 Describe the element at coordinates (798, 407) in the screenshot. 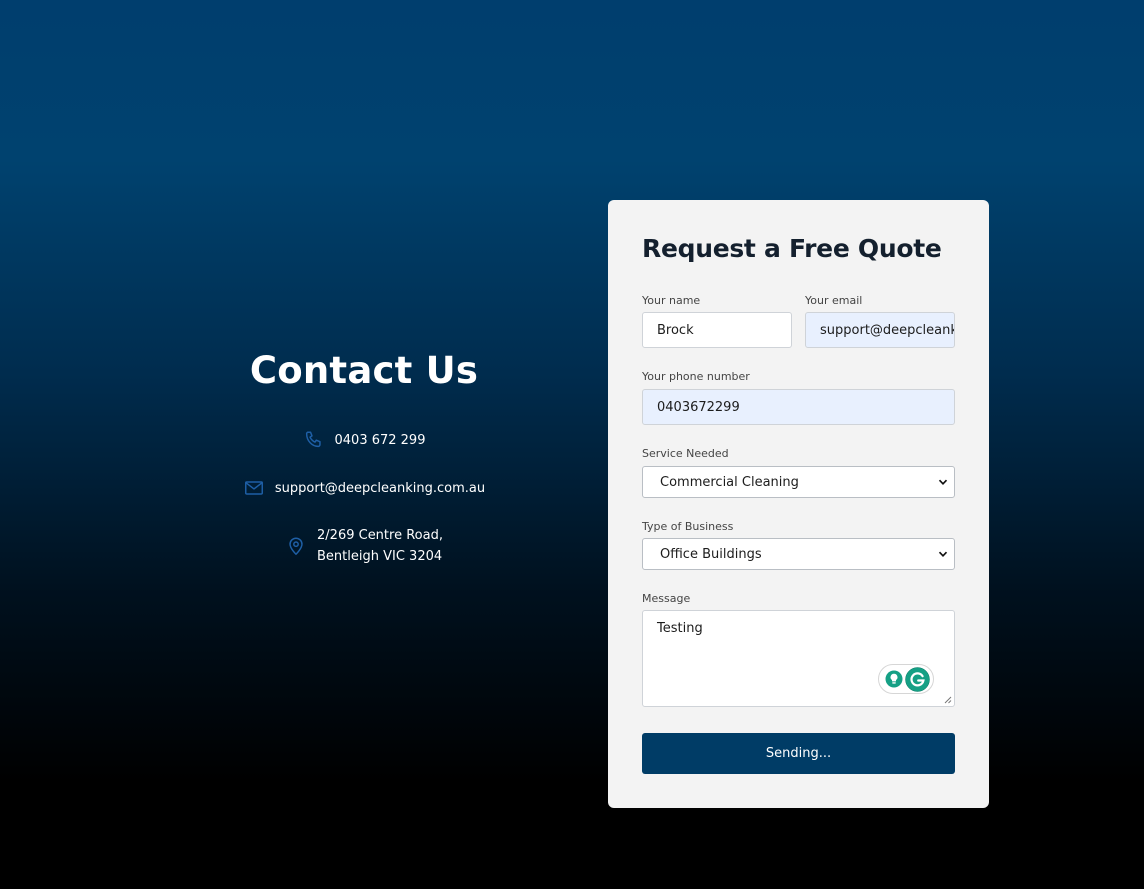

I see `phone-input: 0403672299` at that location.